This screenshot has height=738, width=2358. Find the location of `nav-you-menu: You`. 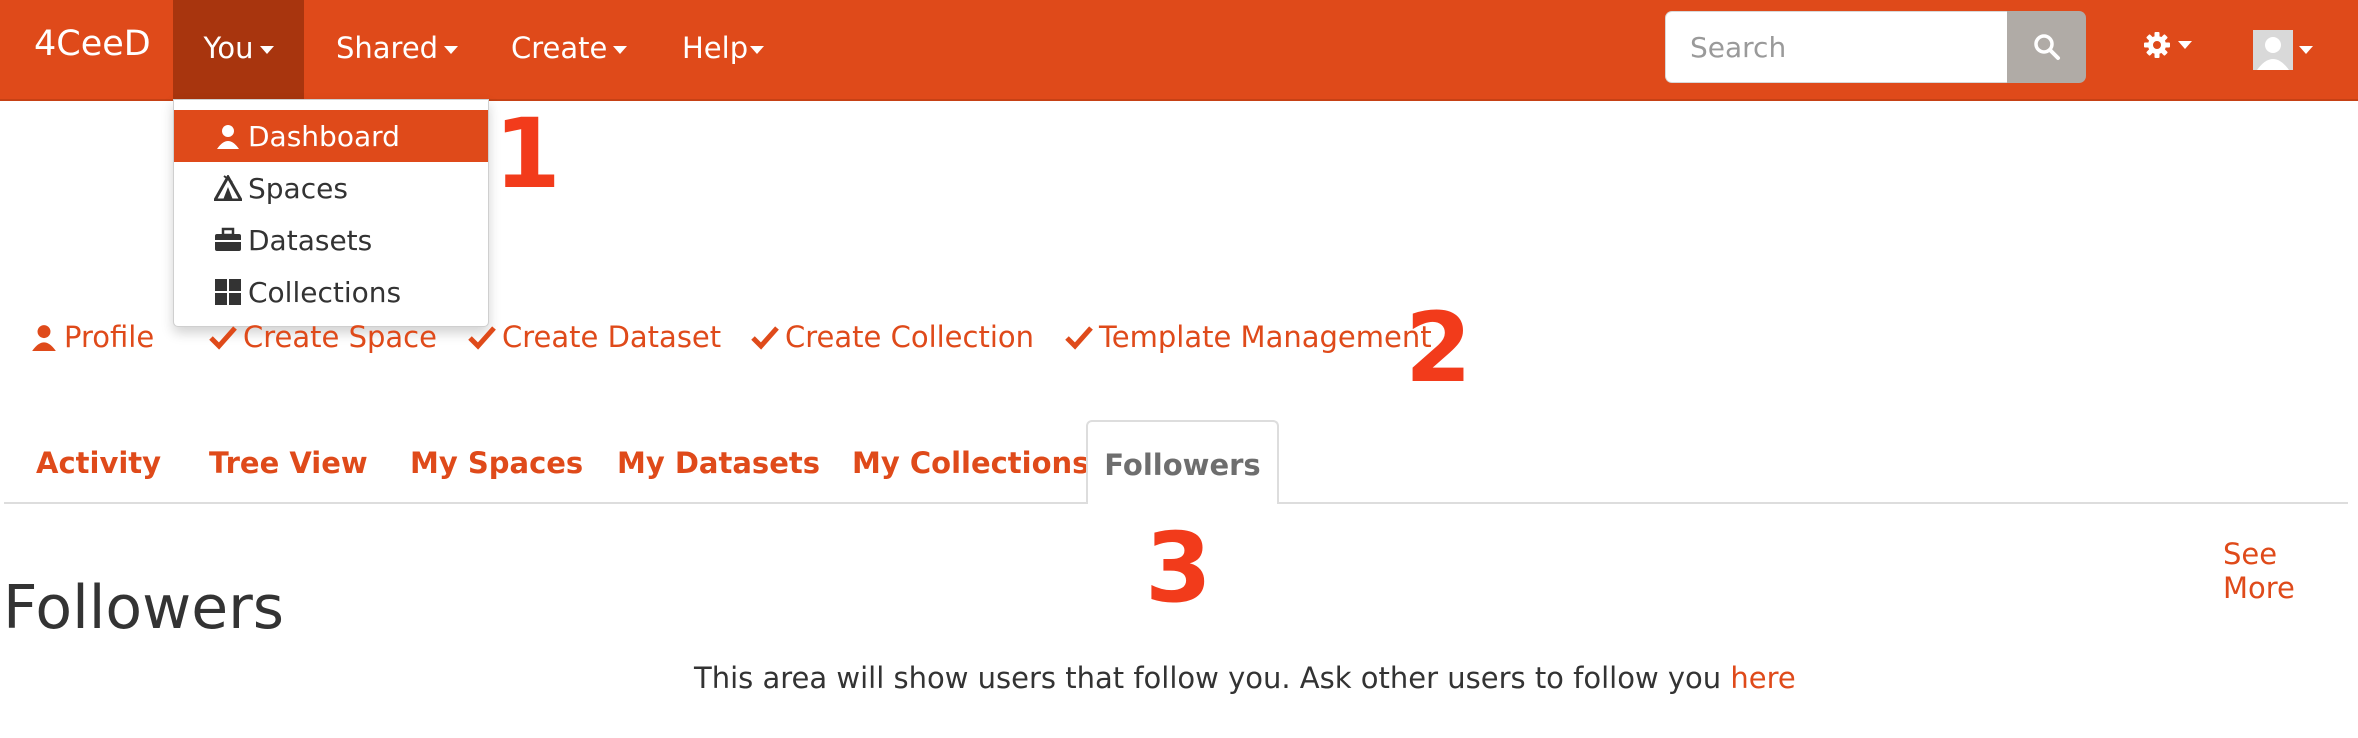

nav-you-menu: You is located at coordinates (238, 49).